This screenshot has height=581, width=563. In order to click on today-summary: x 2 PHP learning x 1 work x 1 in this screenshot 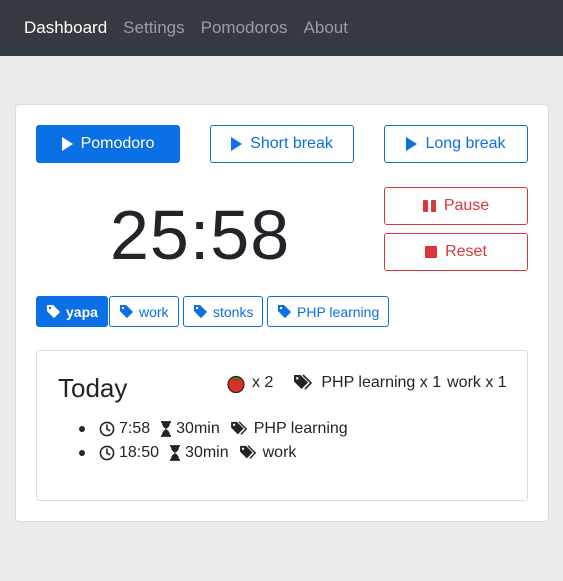, I will do `click(366, 383)`.